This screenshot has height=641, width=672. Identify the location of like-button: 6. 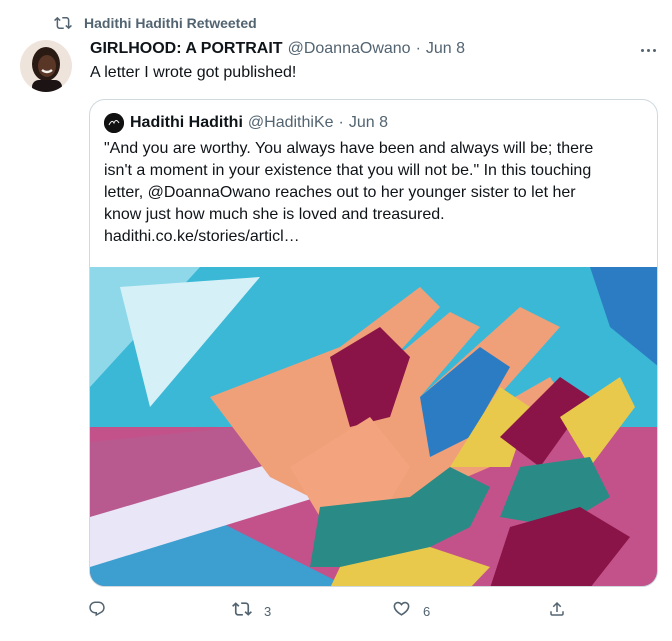
(411, 611).